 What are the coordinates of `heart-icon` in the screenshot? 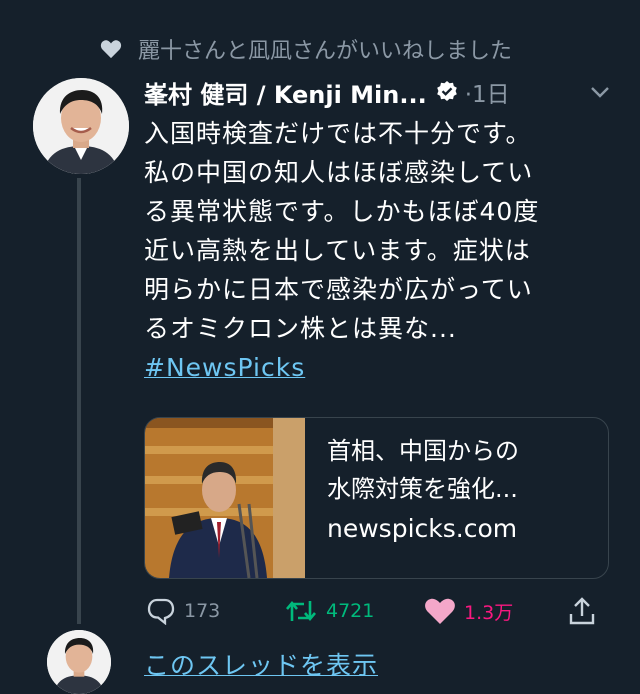 It's located at (113, 49).